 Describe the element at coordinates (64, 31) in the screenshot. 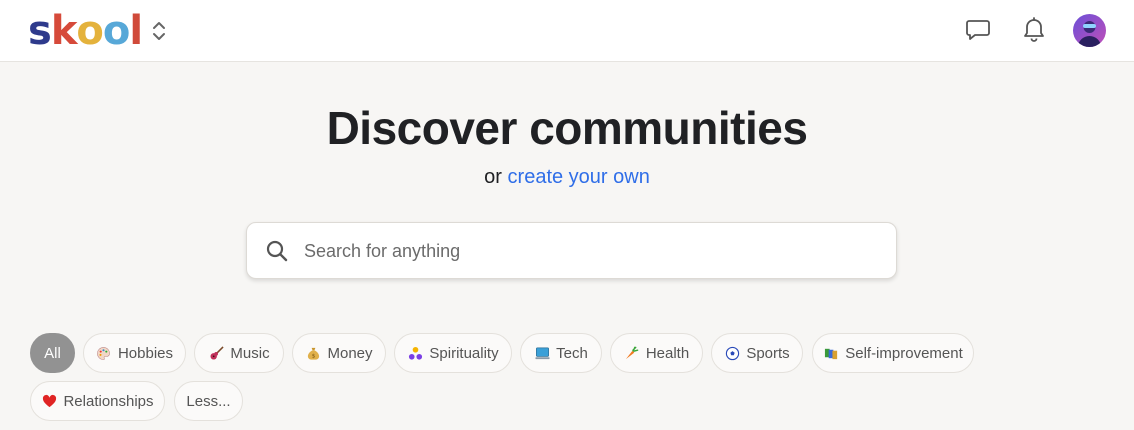

I see `logo-letter: k` at that location.